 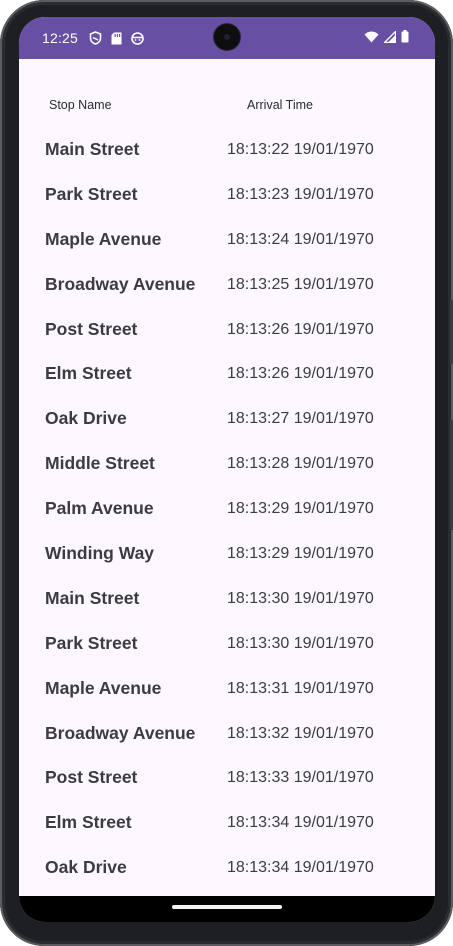 What do you see at coordinates (60, 38) in the screenshot?
I see `status-time: 12:25` at bounding box center [60, 38].